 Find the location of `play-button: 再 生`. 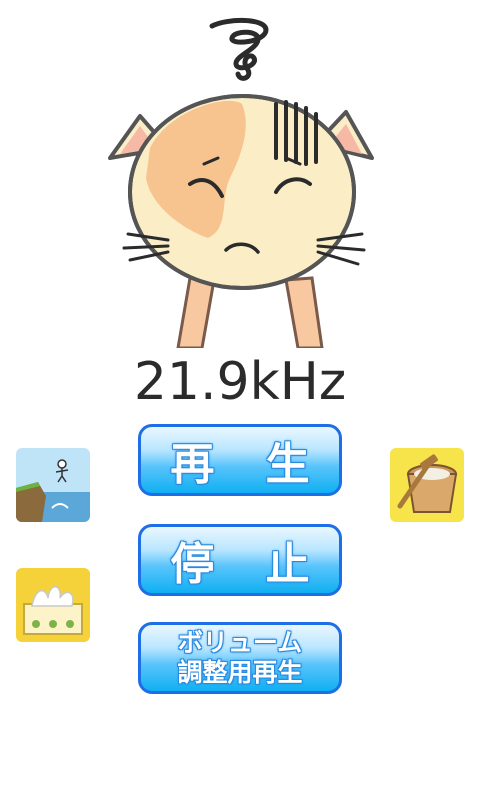

play-button: 再 生 is located at coordinates (240, 460).